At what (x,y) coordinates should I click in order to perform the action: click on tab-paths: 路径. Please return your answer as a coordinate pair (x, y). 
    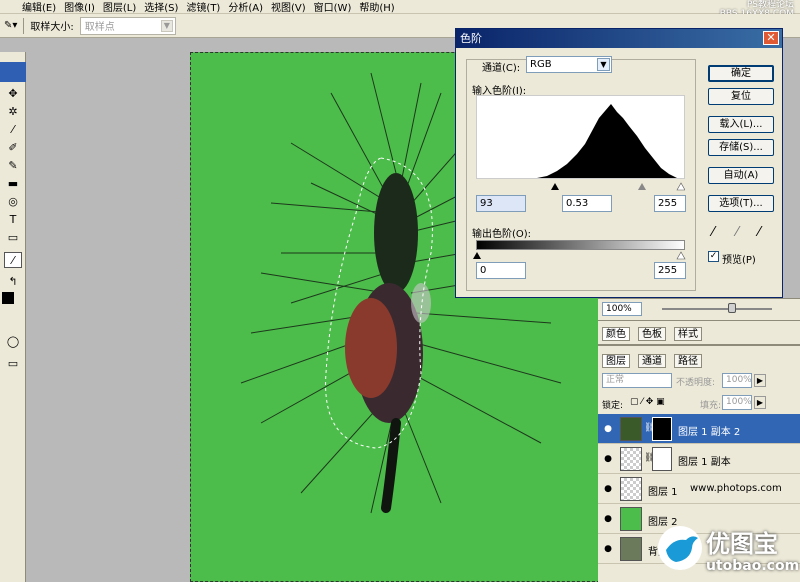
    Looking at the image, I should click on (688, 361).